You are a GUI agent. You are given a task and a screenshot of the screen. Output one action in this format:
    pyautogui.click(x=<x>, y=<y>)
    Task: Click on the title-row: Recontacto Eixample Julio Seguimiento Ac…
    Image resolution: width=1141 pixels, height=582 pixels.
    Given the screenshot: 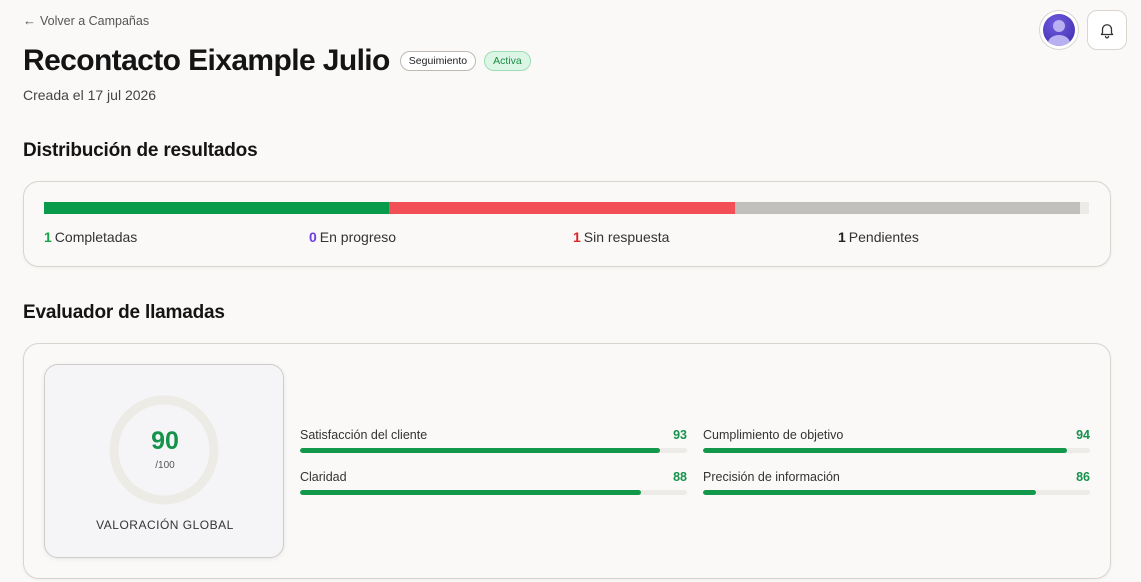 What is the action you would take?
    pyautogui.click(x=277, y=61)
    